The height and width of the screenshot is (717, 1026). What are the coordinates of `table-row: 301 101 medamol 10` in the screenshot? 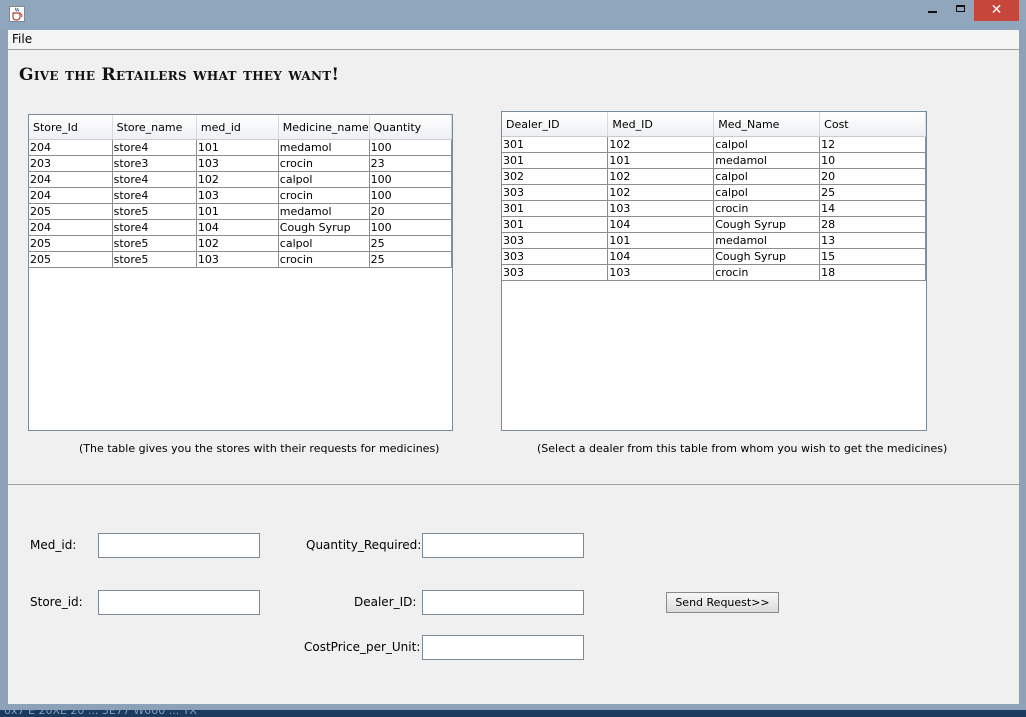 It's located at (714, 160).